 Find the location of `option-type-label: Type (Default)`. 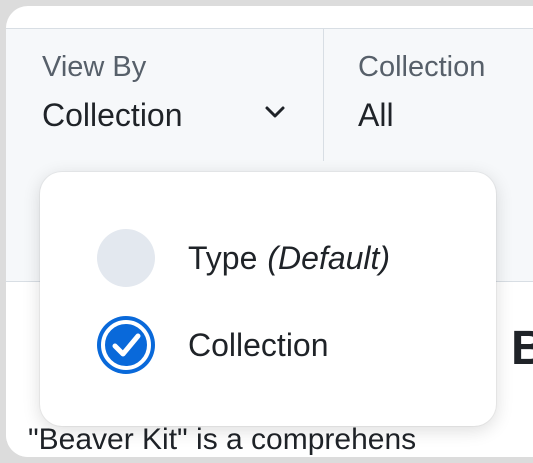

option-type-label: Type (Default) is located at coordinates (289, 258).